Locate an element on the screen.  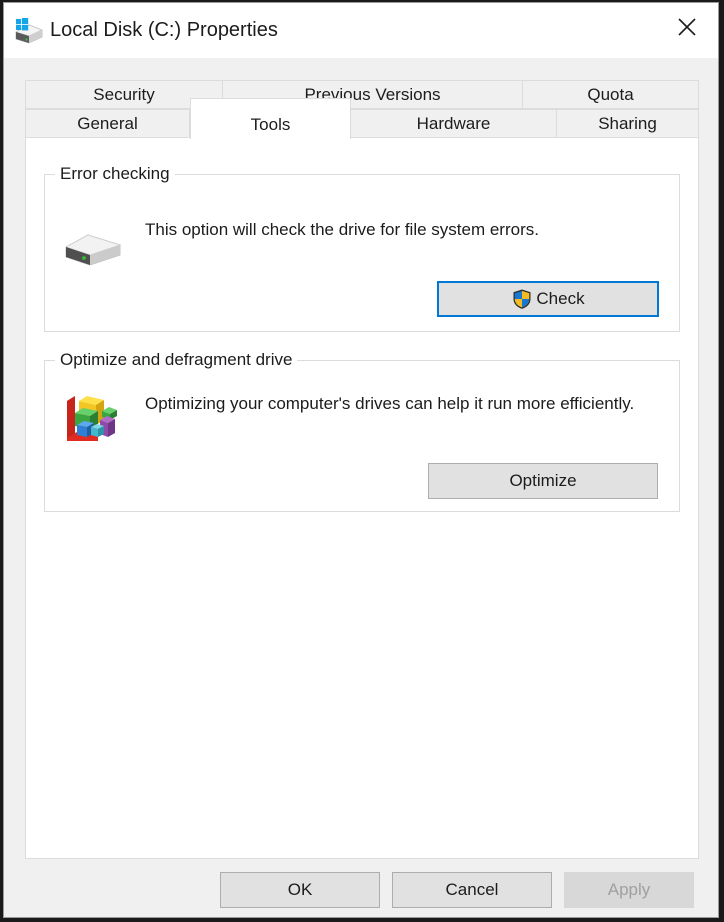
optimize-button-label: Optimize is located at coordinates (543, 480).